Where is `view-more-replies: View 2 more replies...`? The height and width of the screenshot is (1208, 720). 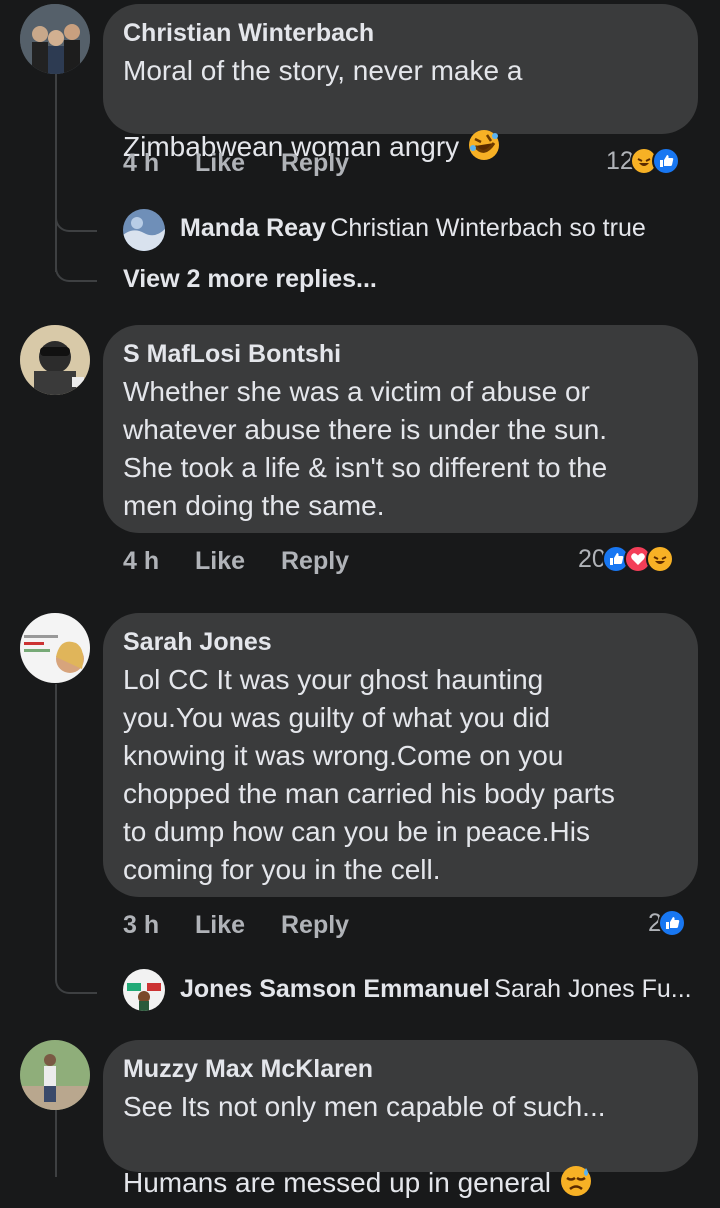 view-more-replies: View 2 more replies... is located at coordinates (250, 279).